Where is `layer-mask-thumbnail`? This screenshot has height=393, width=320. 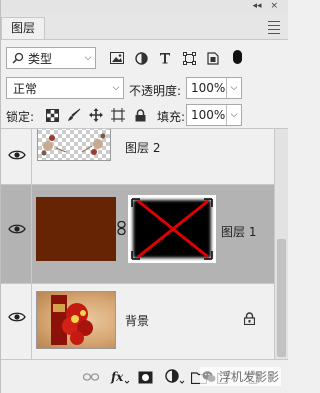 layer-mask-thumbnail is located at coordinates (172, 229).